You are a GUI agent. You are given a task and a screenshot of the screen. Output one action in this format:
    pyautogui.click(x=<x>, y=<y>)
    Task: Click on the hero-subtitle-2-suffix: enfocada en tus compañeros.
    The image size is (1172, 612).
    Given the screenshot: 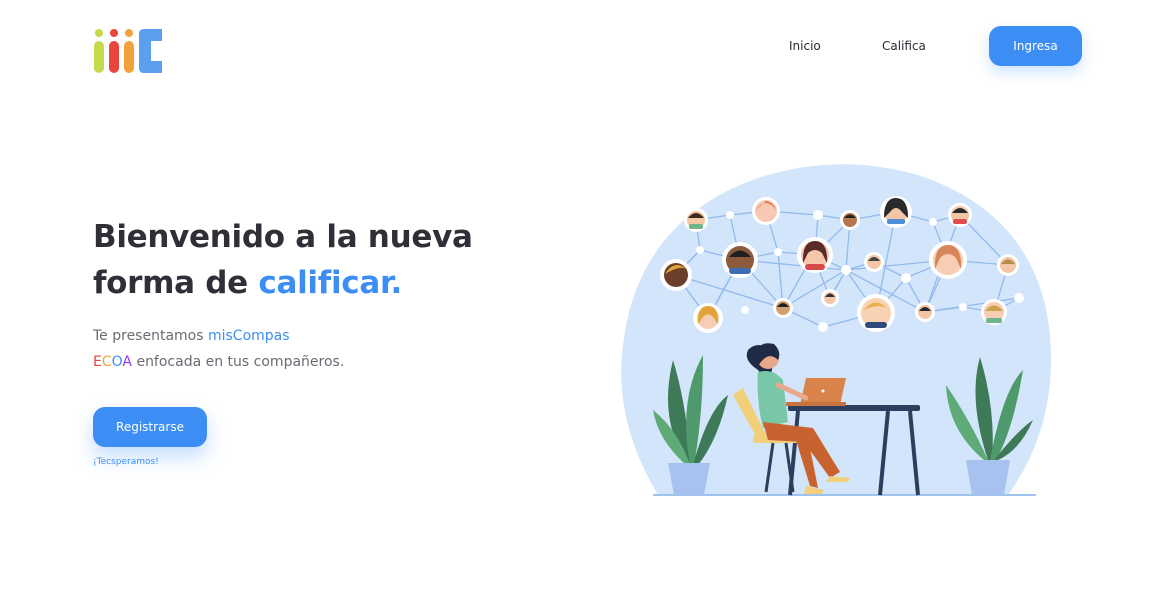 What is the action you would take?
    pyautogui.click(x=238, y=362)
    